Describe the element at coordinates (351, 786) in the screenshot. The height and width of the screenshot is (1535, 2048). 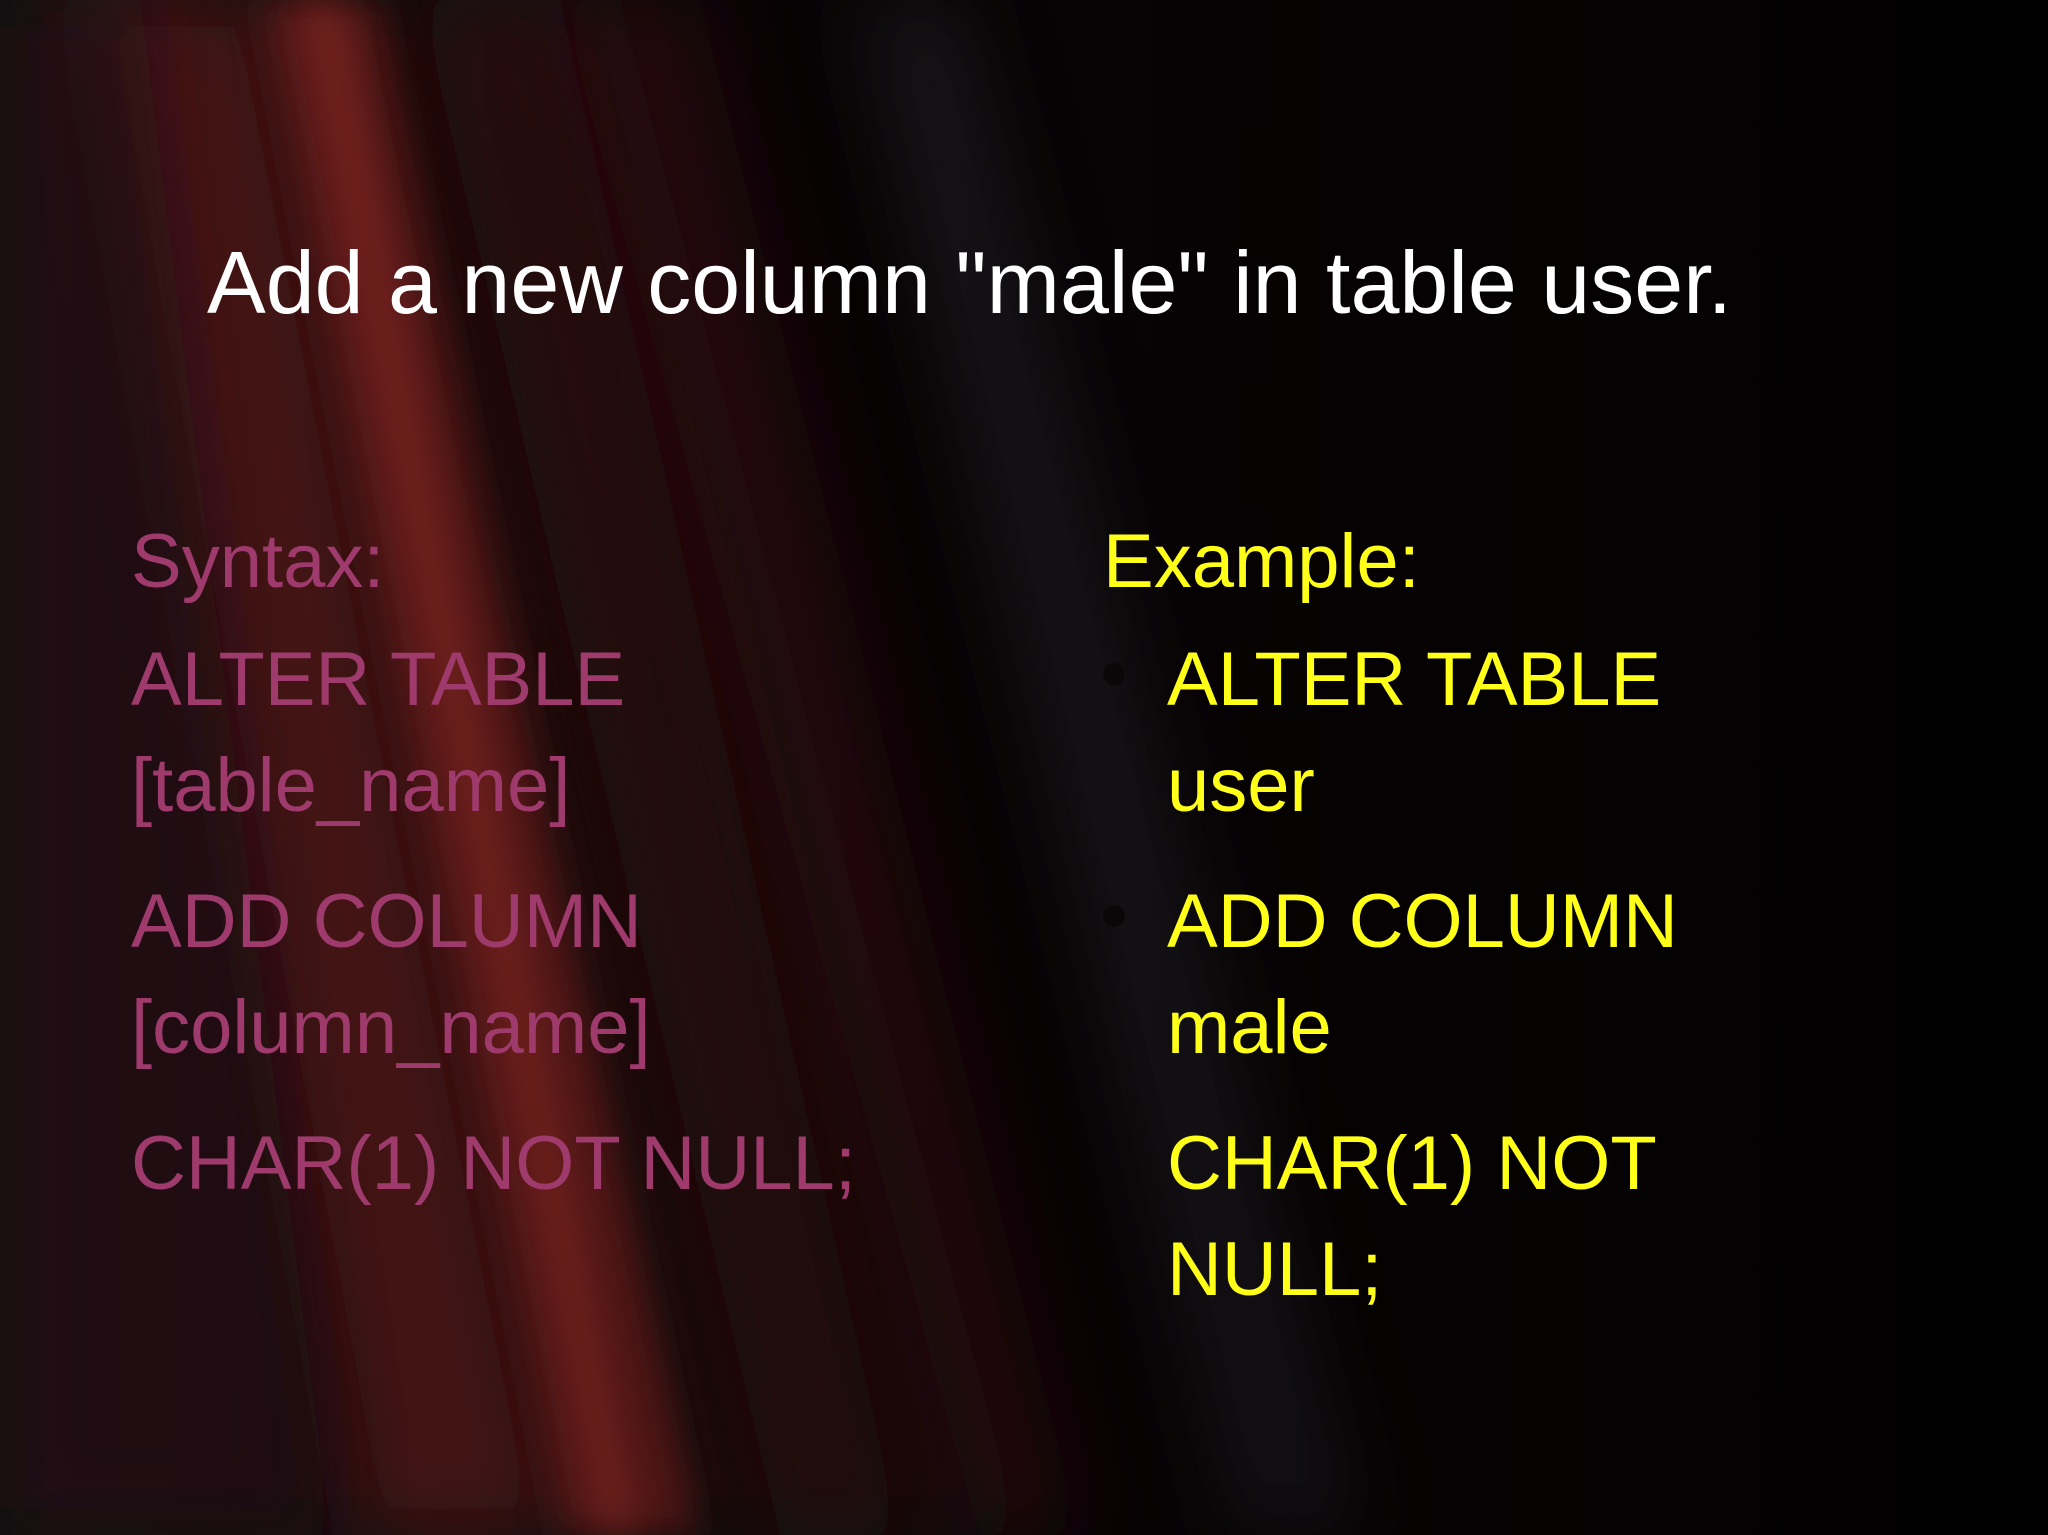
I see `syntax-line-text: [table_name]` at that location.